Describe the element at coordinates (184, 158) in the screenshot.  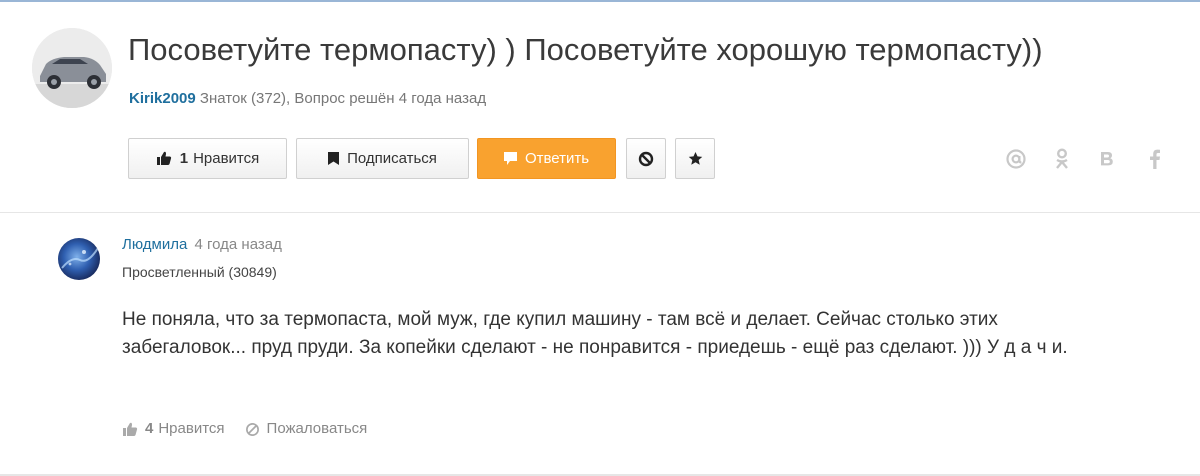
I see `like-count: 1` at that location.